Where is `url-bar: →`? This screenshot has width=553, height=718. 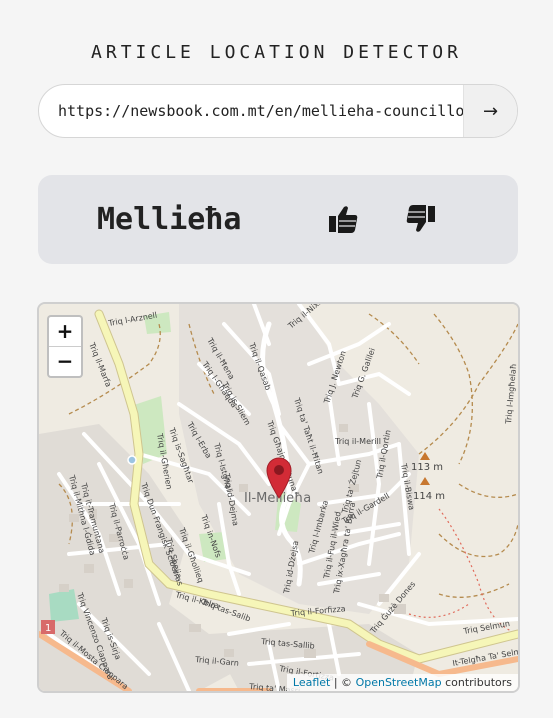 url-bar: → is located at coordinates (278, 111).